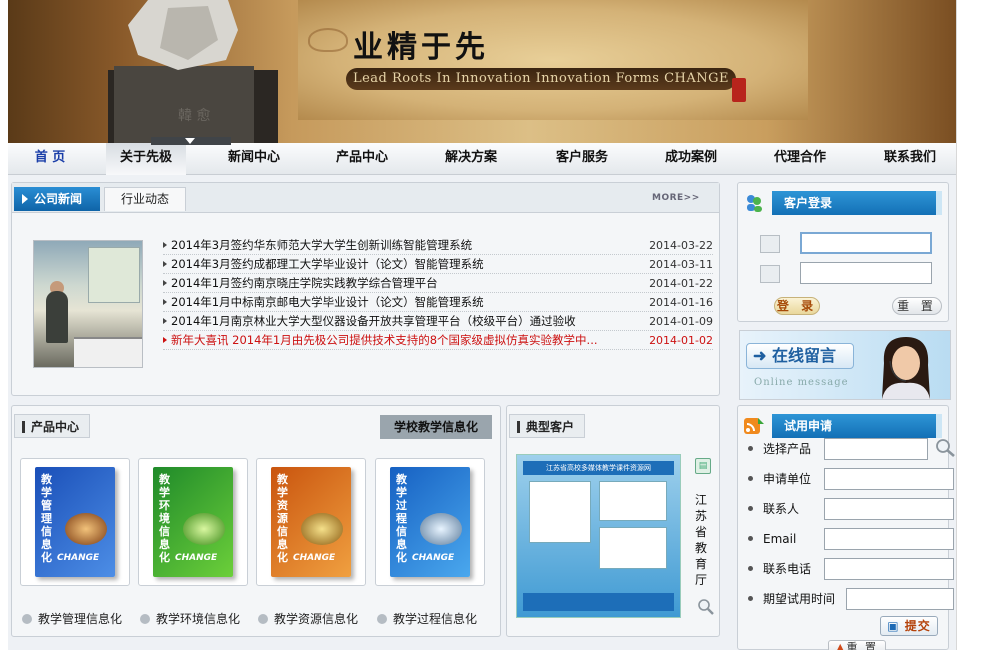 The height and width of the screenshot is (650, 1004). I want to click on field-label: Email, so click(780, 539).